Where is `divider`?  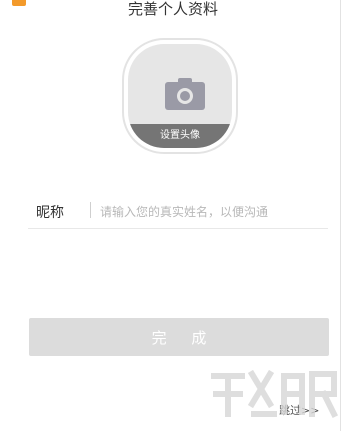 divider is located at coordinates (90, 210).